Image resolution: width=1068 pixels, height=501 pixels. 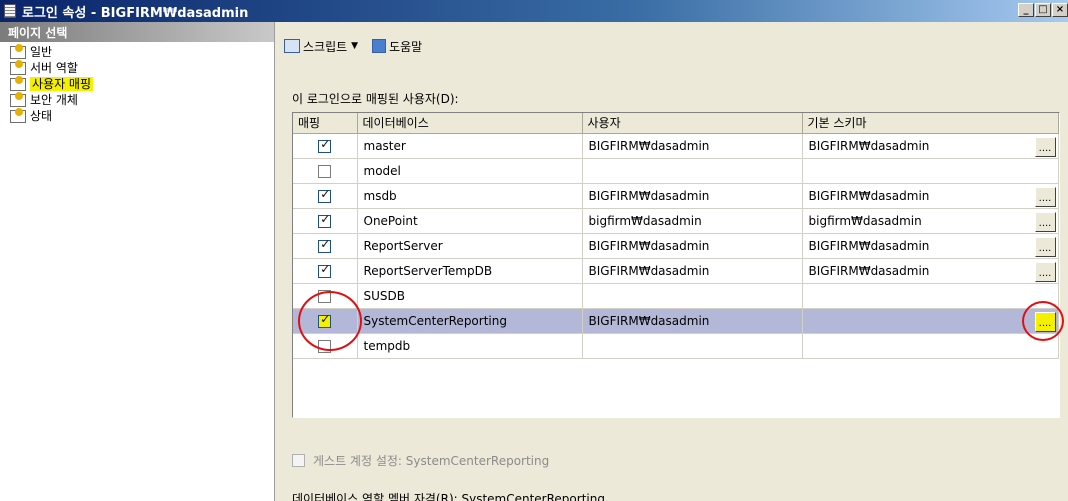 What do you see at coordinates (54, 68) in the screenshot?
I see `page-item-label: 서버 역할` at bounding box center [54, 68].